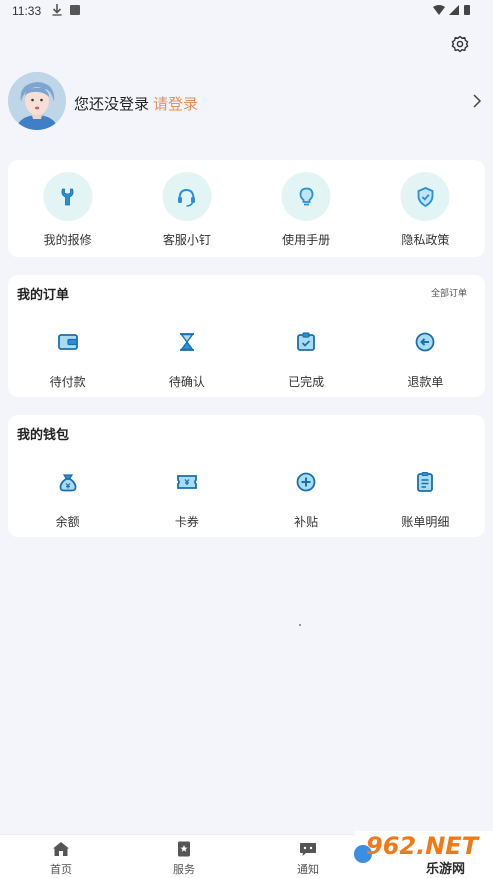 This screenshot has width=493, height=878. Describe the element at coordinates (186, 360) in the screenshot. I see `order-pending-confirm: 待确认` at that location.